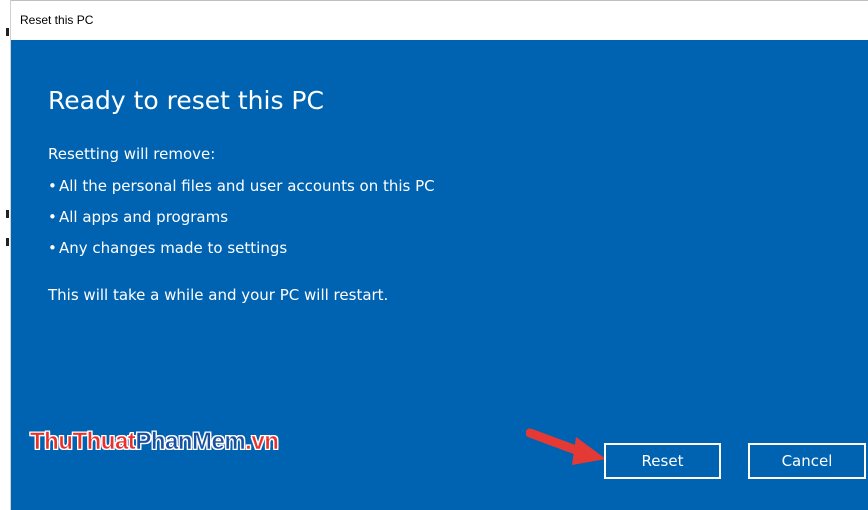 The width and height of the screenshot is (868, 510). Describe the element at coordinates (439, 20) in the screenshot. I see `title-bar: Reset this PC` at that location.